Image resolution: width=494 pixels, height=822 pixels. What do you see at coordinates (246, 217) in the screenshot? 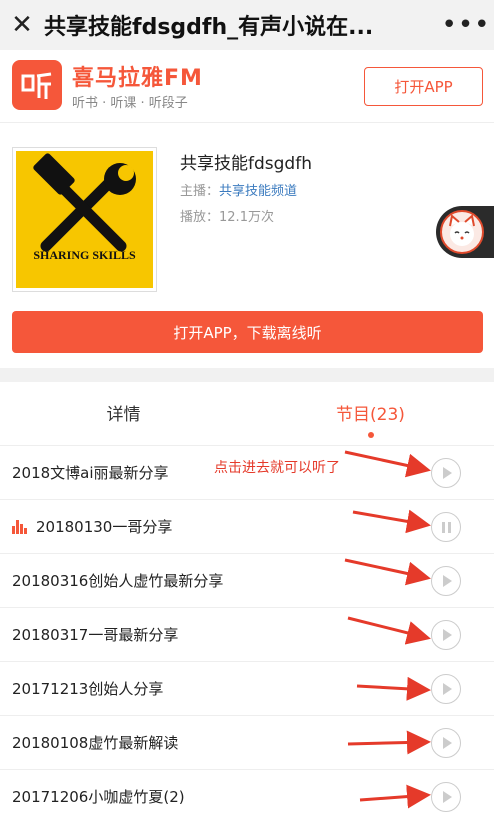
I see `plays-value: 12.1万次` at bounding box center [246, 217].